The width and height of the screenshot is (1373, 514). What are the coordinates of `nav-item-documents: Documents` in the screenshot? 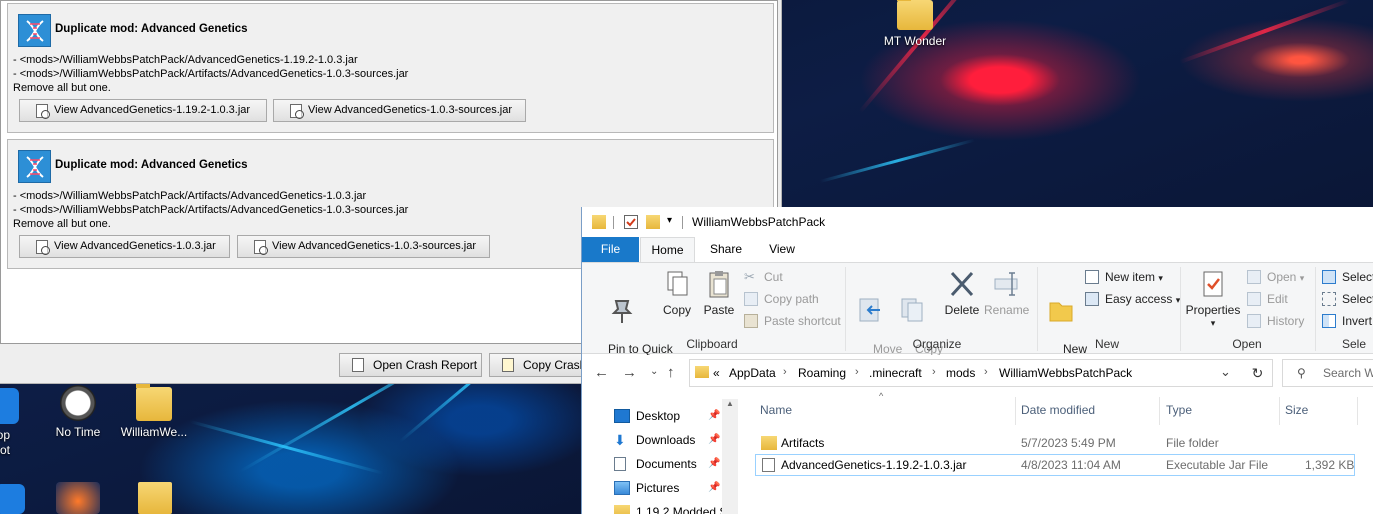 It's located at (655, 465).